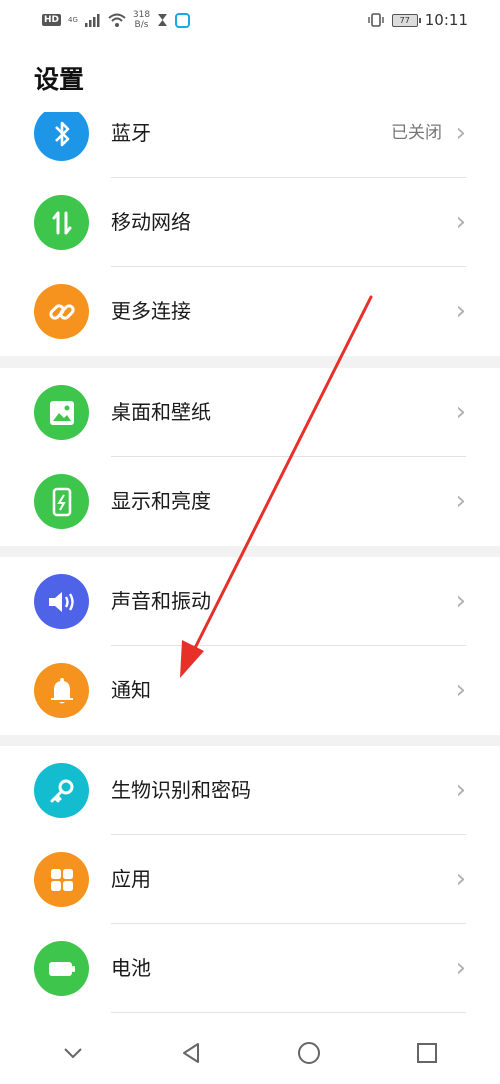 This screenshot has height=1084, width=500. Describe the element at coordinates (151, 311) in the screenshot. I see `settings-item-label: 更多连接` at that location.